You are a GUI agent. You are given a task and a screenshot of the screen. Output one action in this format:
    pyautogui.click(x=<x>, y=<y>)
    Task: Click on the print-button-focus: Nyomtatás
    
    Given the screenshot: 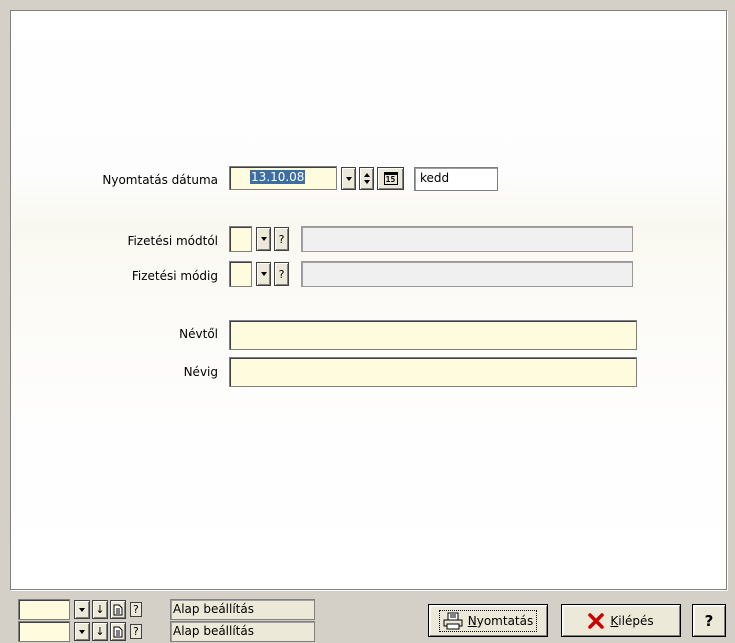 What is the action you would take?
    pyautogui.click(x=488, y=620)
    